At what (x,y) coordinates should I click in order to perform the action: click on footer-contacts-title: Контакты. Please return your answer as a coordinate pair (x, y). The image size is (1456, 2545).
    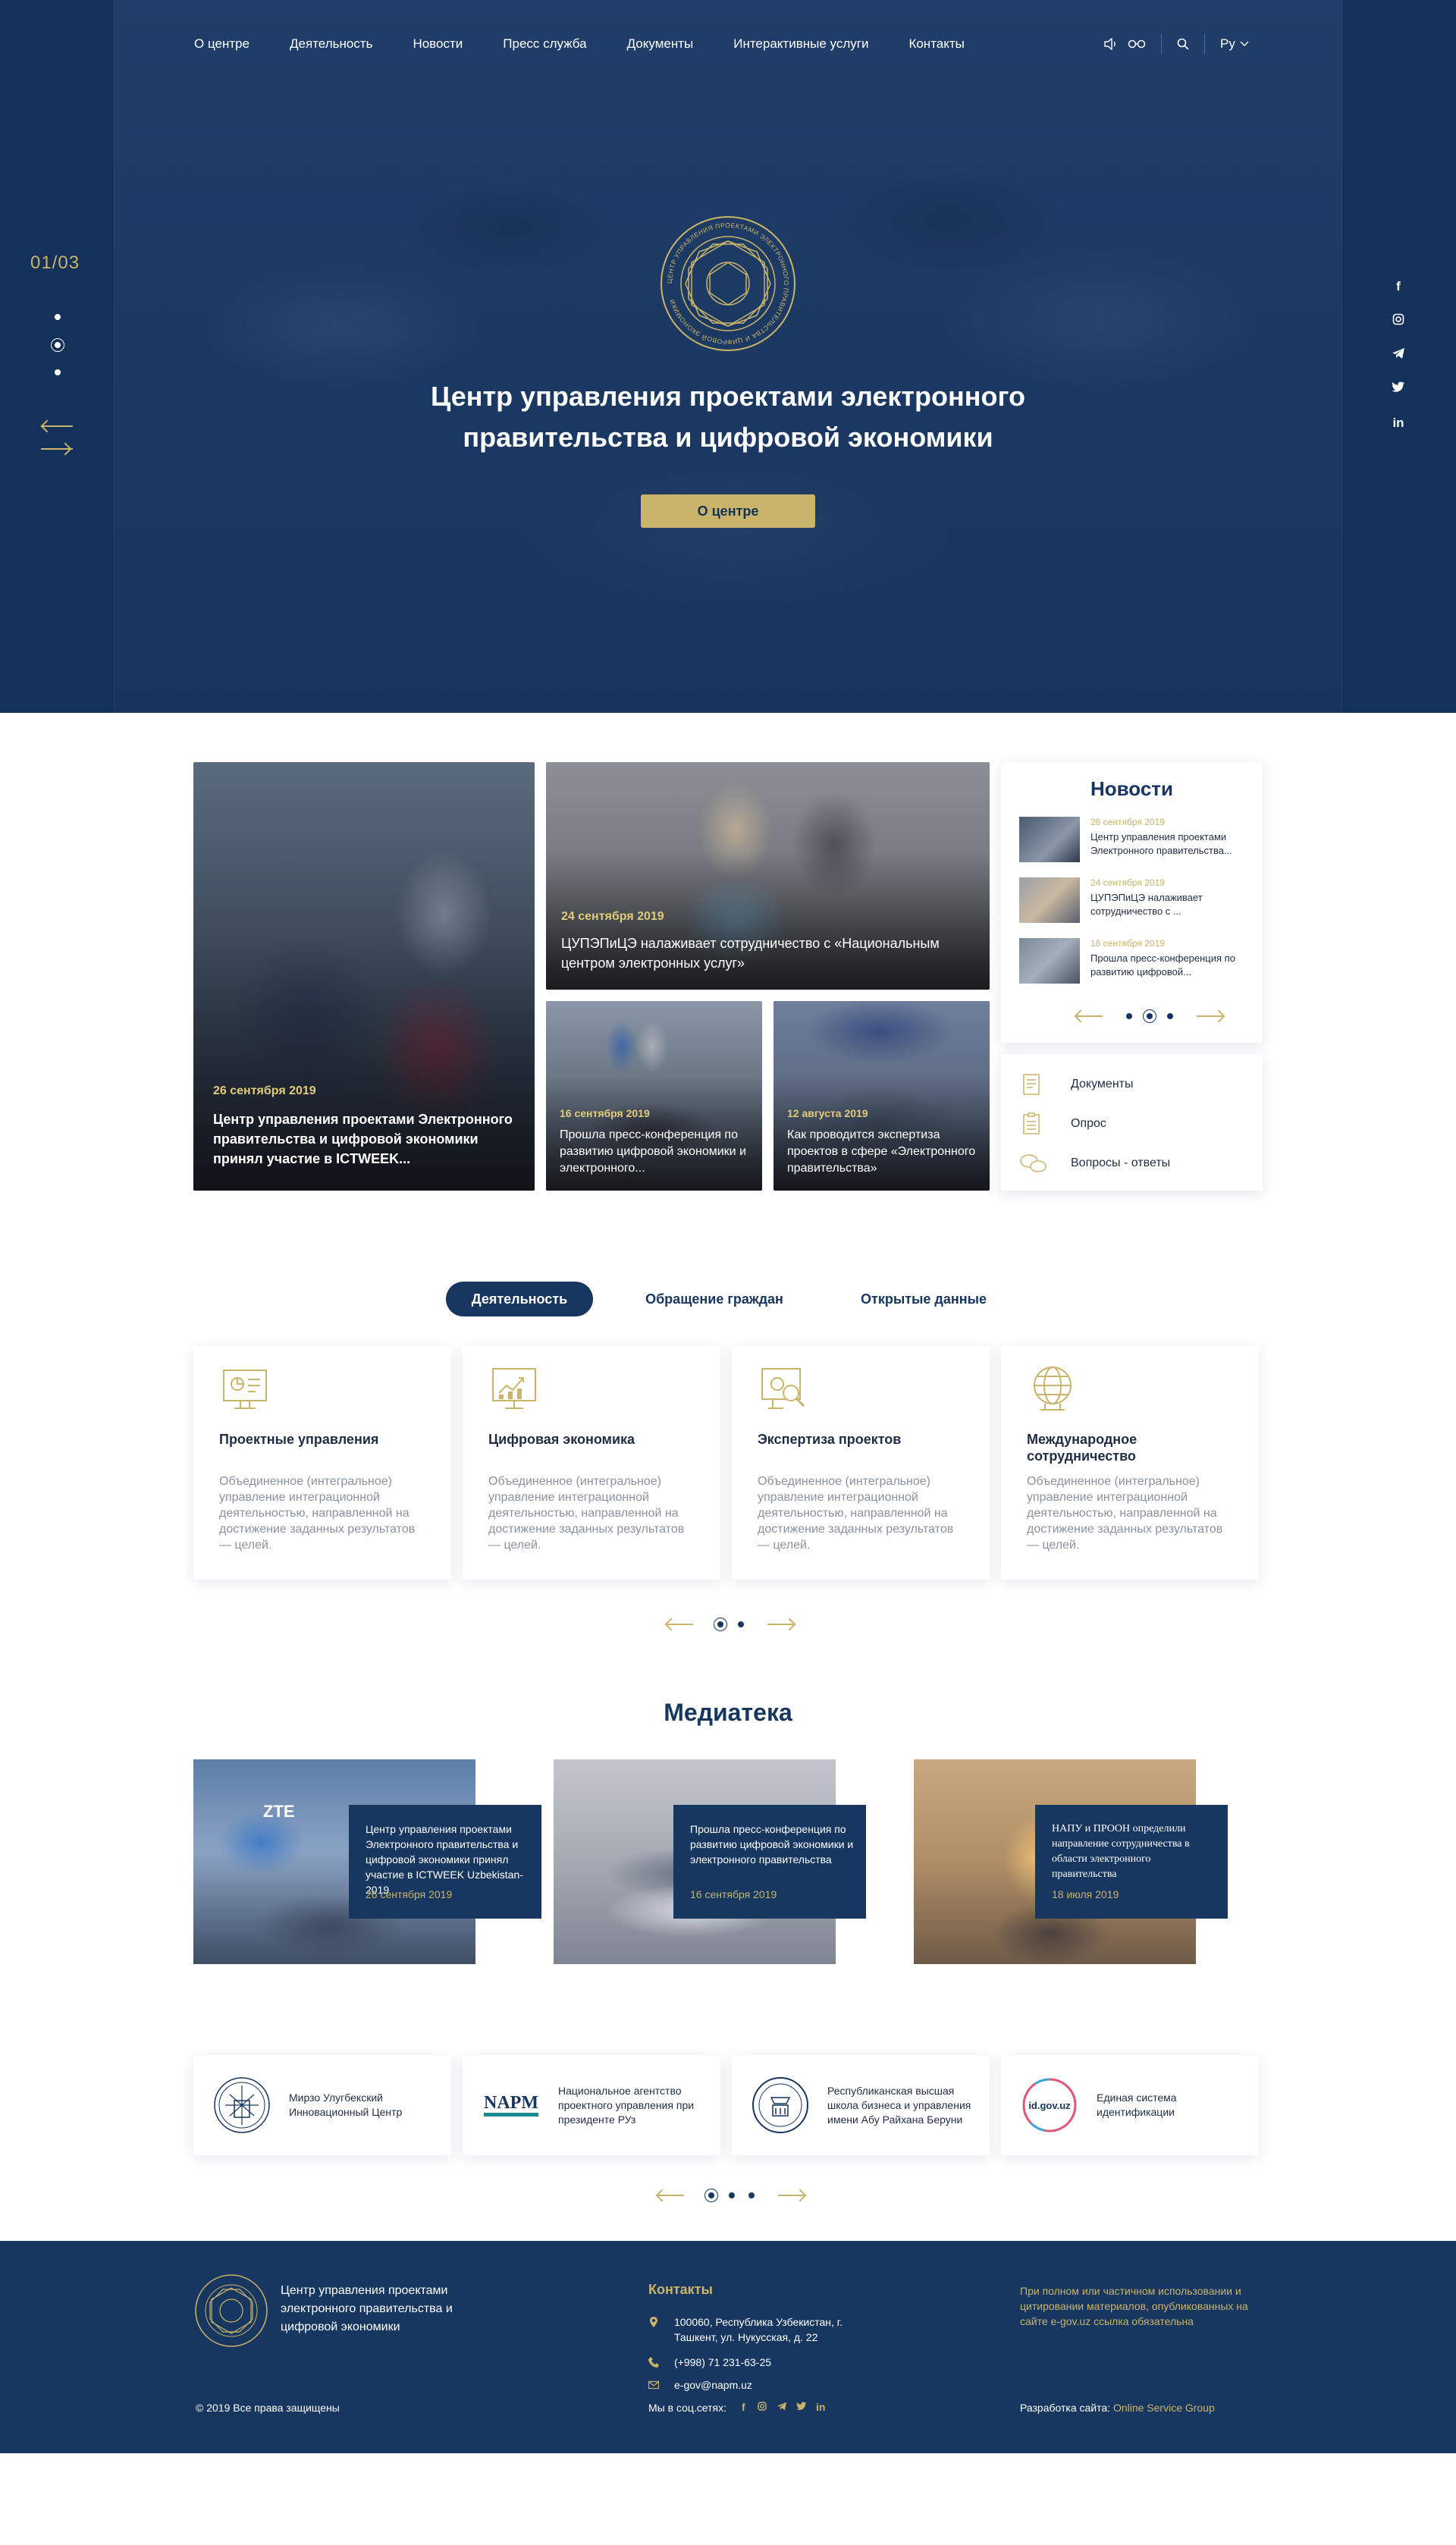
    Looking at the image, I should click on (680, 2289).